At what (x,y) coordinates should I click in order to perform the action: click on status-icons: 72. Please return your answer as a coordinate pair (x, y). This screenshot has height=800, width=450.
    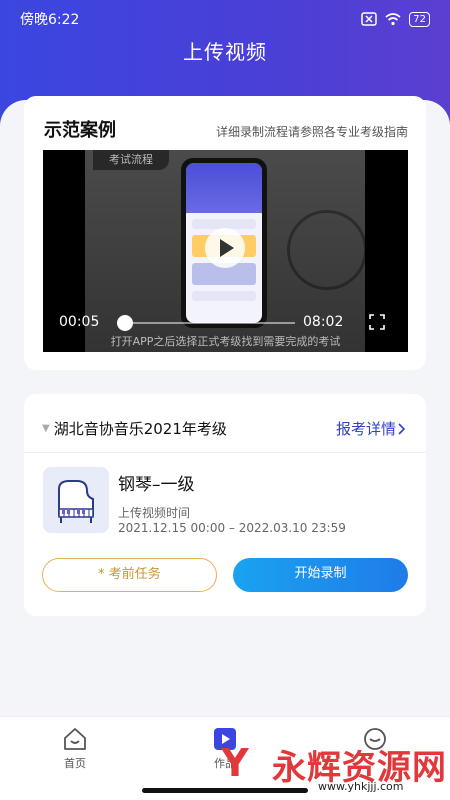
    Looking at the image, I should click on (395, 19).